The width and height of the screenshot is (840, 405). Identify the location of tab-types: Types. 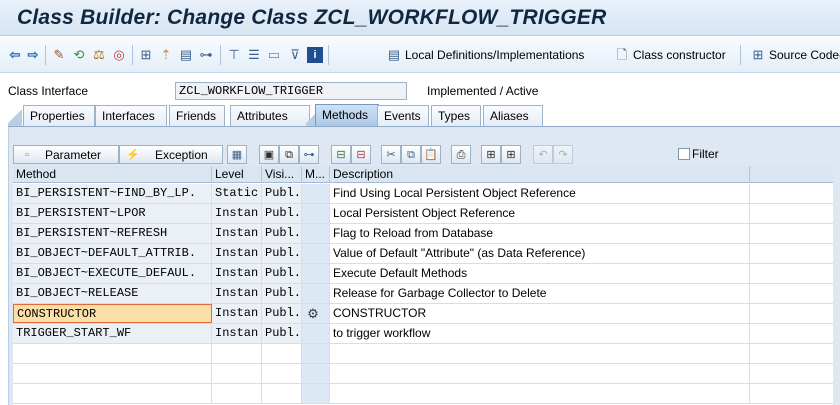
(456, 116).